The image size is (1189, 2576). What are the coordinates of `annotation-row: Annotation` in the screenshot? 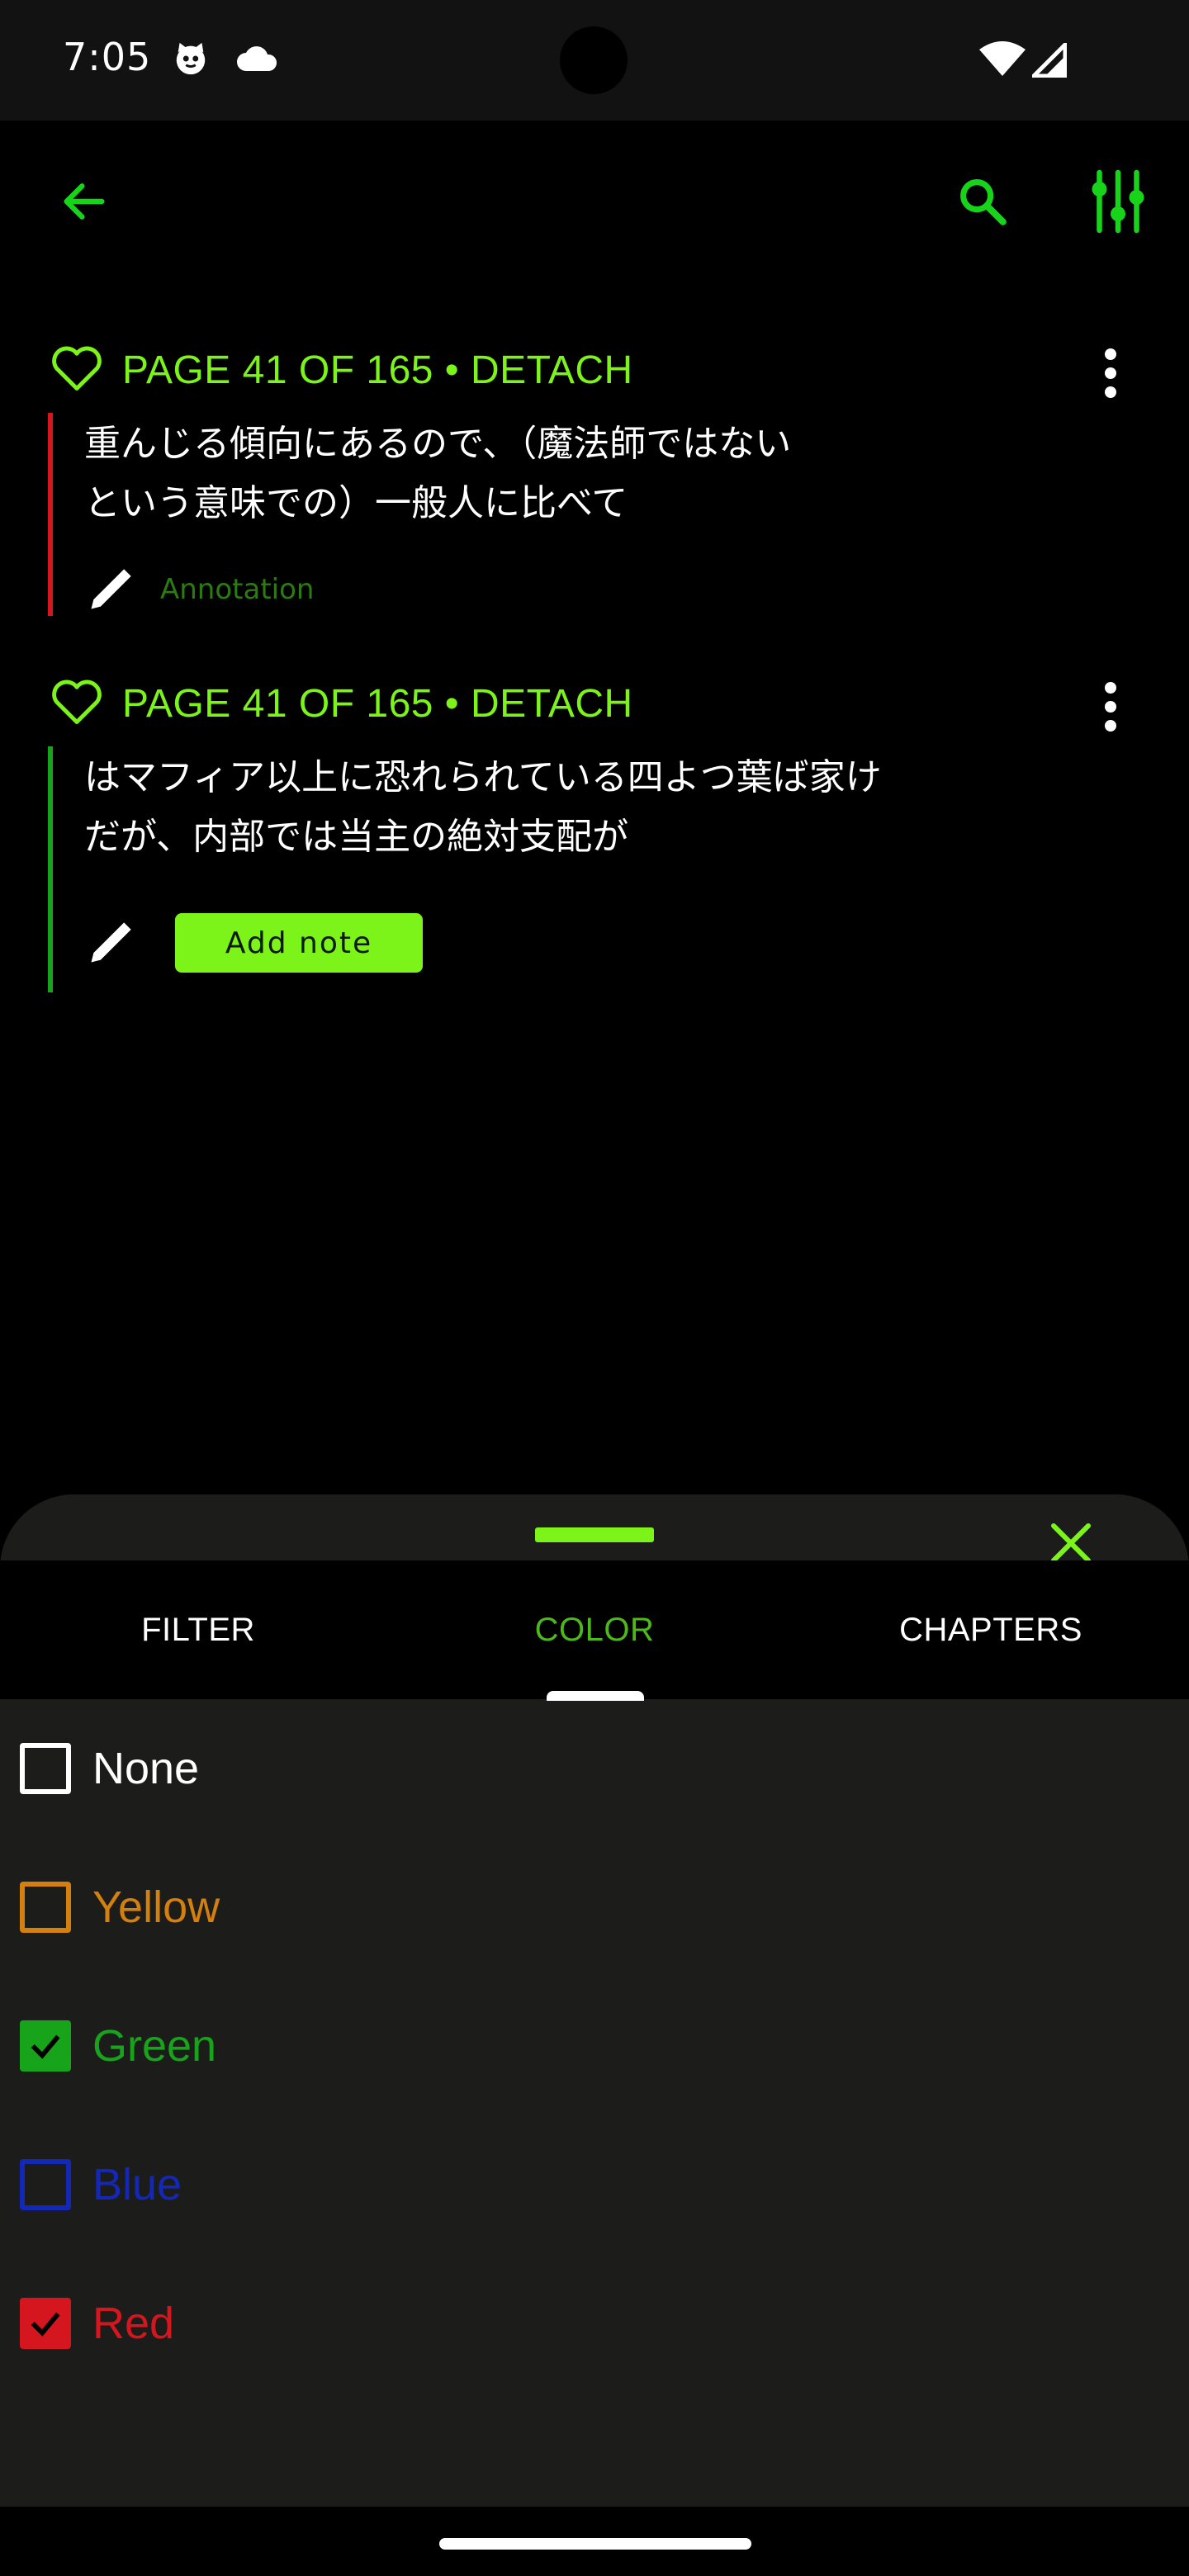 It's located at (199, 589).